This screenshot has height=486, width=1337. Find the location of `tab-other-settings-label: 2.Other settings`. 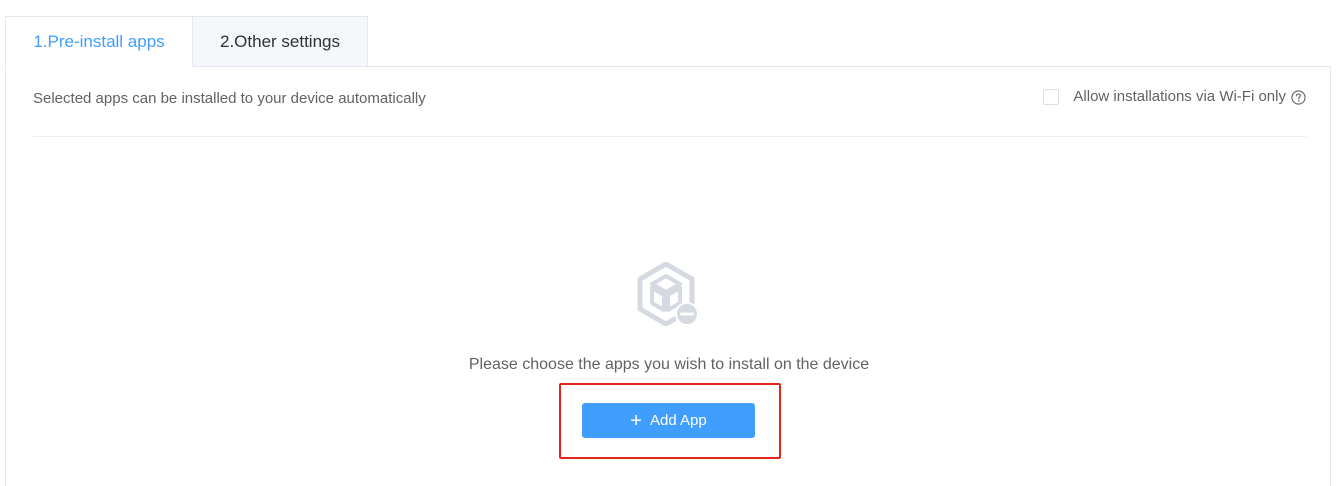

tab-other-settings-label: 2.Other settings is located at coordinates (279, 41).